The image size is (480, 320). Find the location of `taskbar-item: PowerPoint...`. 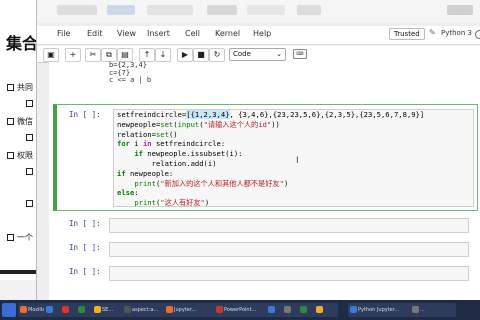

taskbar-item: PowerPoint... is located at coordinates (244, 310).